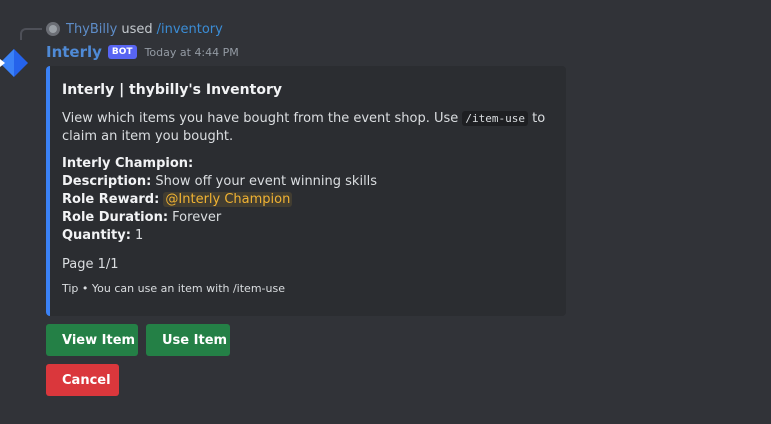 This screenshot has height=424, width=771. I want to click on bot-avatar-icon, so click(14, 63).